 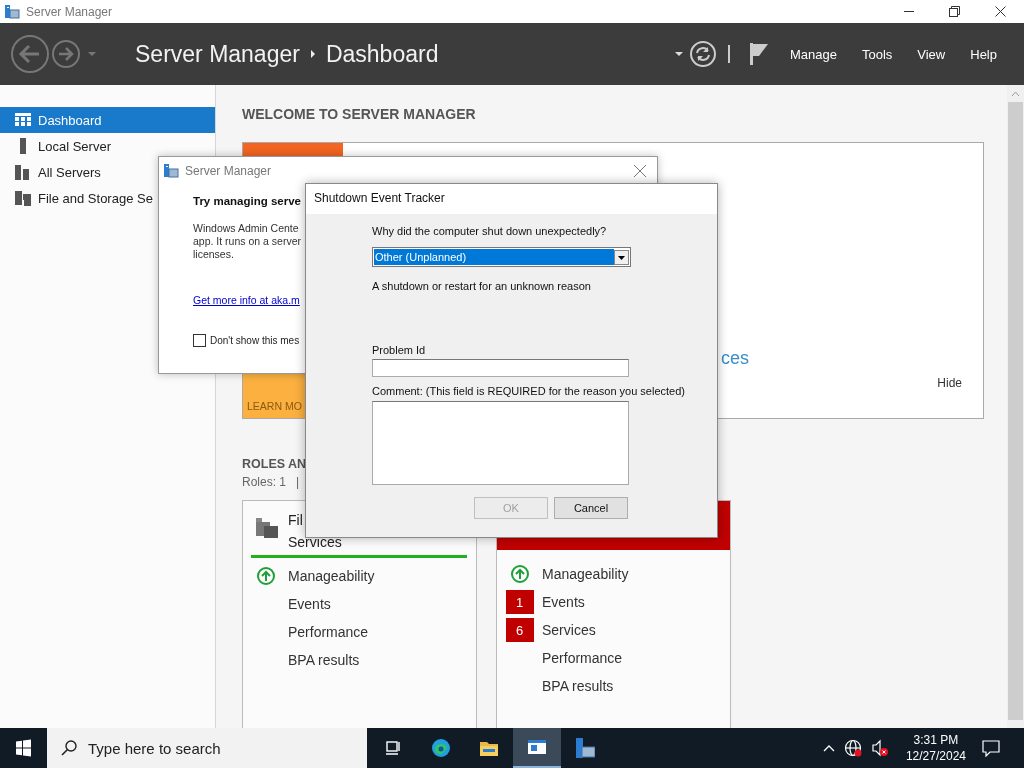 I want to click on info-link: Get more info at aka.m, so click(x=246, y=300).